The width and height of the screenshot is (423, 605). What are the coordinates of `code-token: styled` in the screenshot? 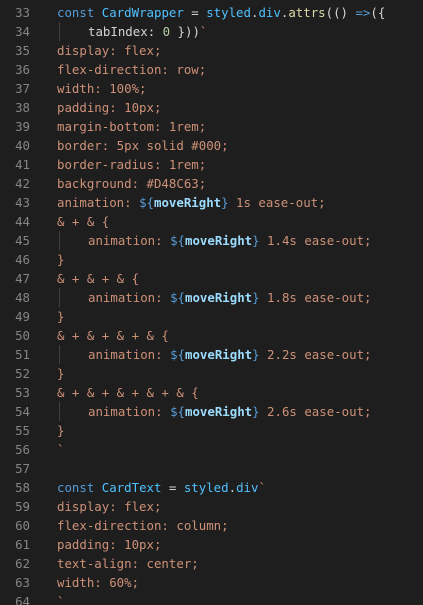 It's located at (206, 487).